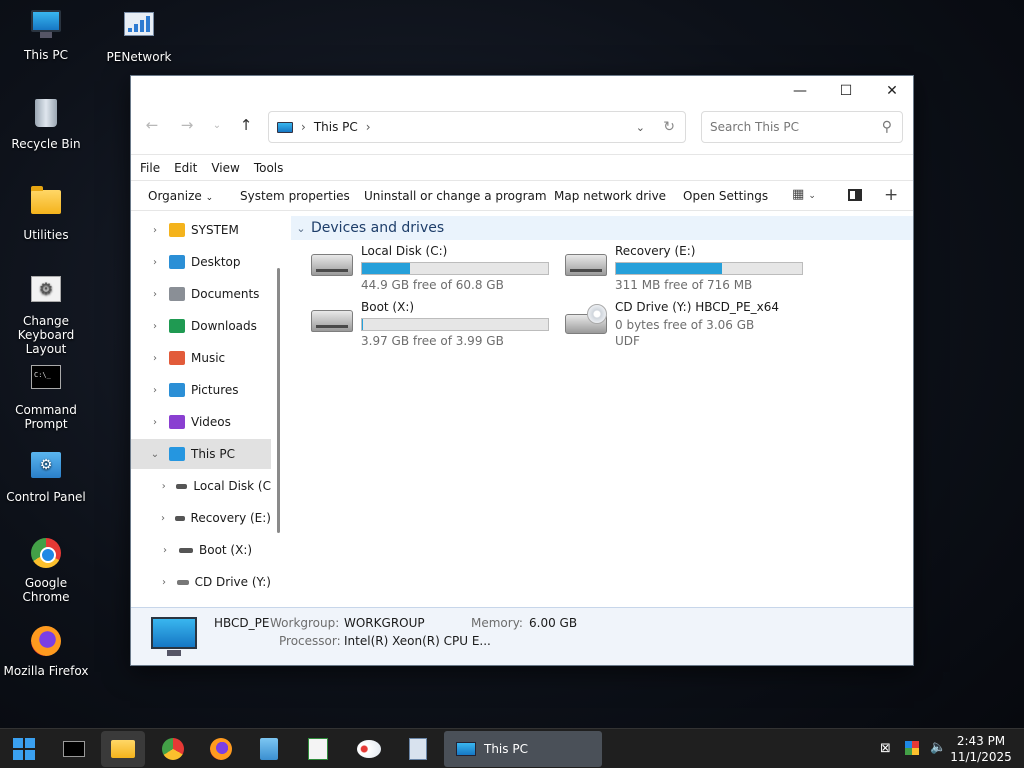  What do you see at coordinates (725, 196) in the screenshot?
I see `open-settings-button: Open Settings` at bounding box center [725, 196].